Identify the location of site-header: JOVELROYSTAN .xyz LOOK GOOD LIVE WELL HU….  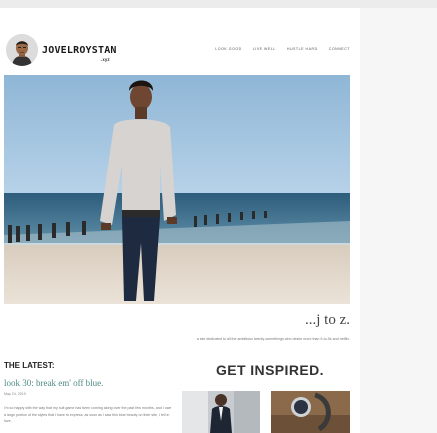
(177, 51).